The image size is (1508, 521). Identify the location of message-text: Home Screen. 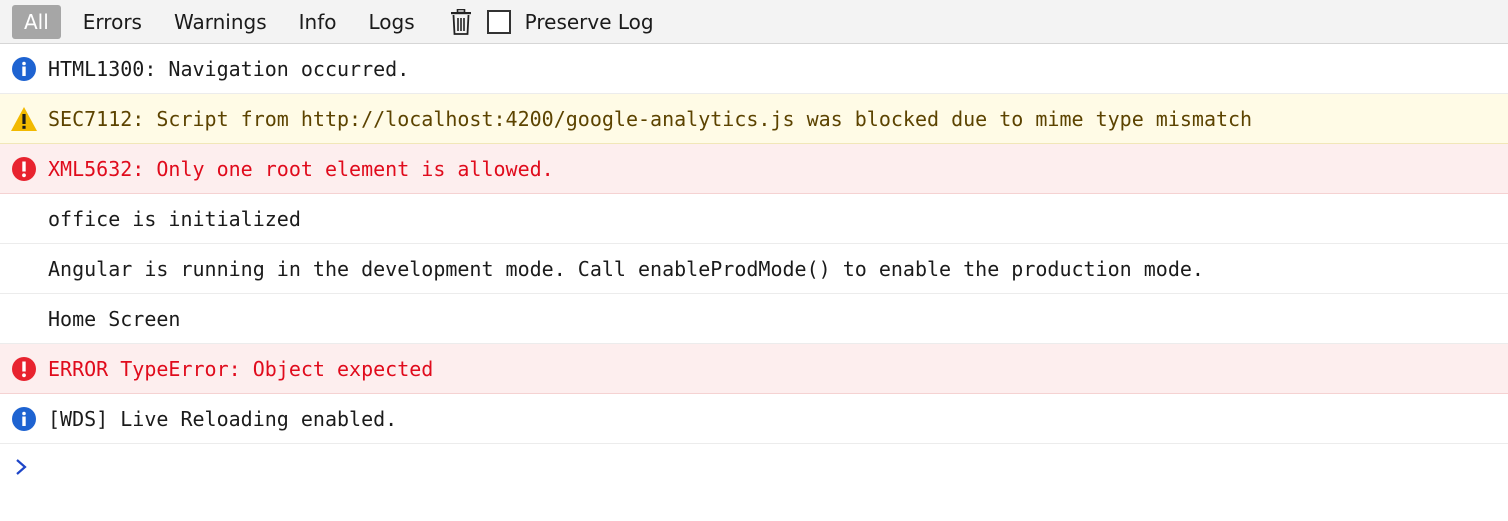
(114, 318).